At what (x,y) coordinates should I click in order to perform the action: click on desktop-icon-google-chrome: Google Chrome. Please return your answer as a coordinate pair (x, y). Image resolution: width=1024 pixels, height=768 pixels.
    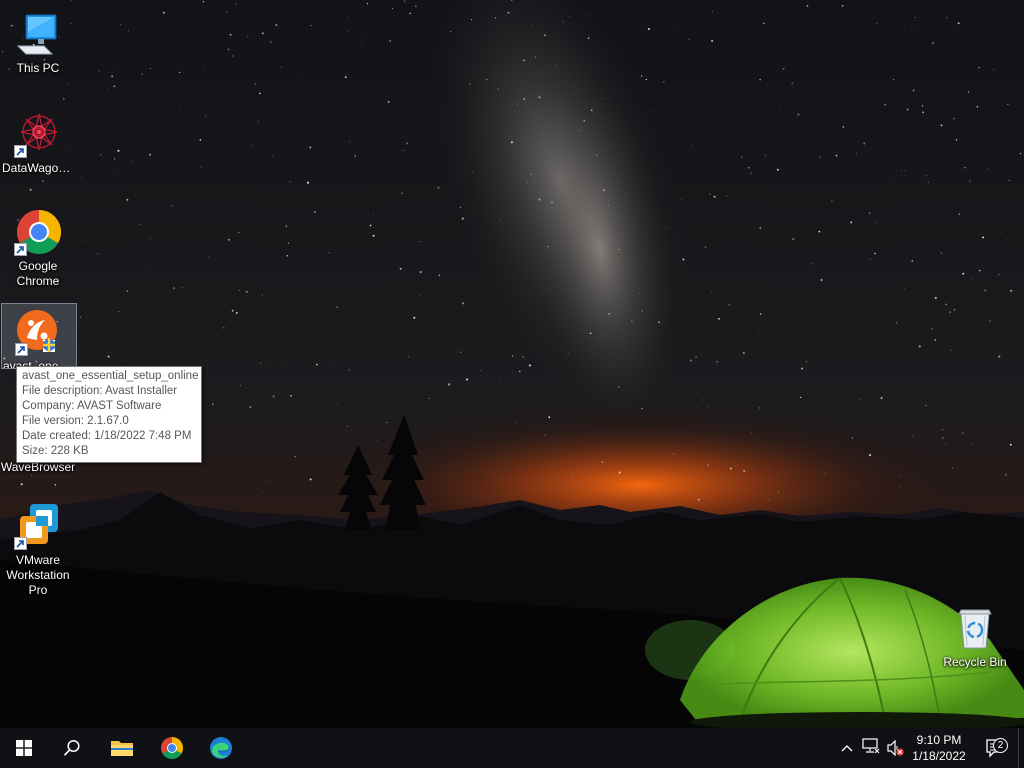
    Looking at the image, I should click on (38, 246).